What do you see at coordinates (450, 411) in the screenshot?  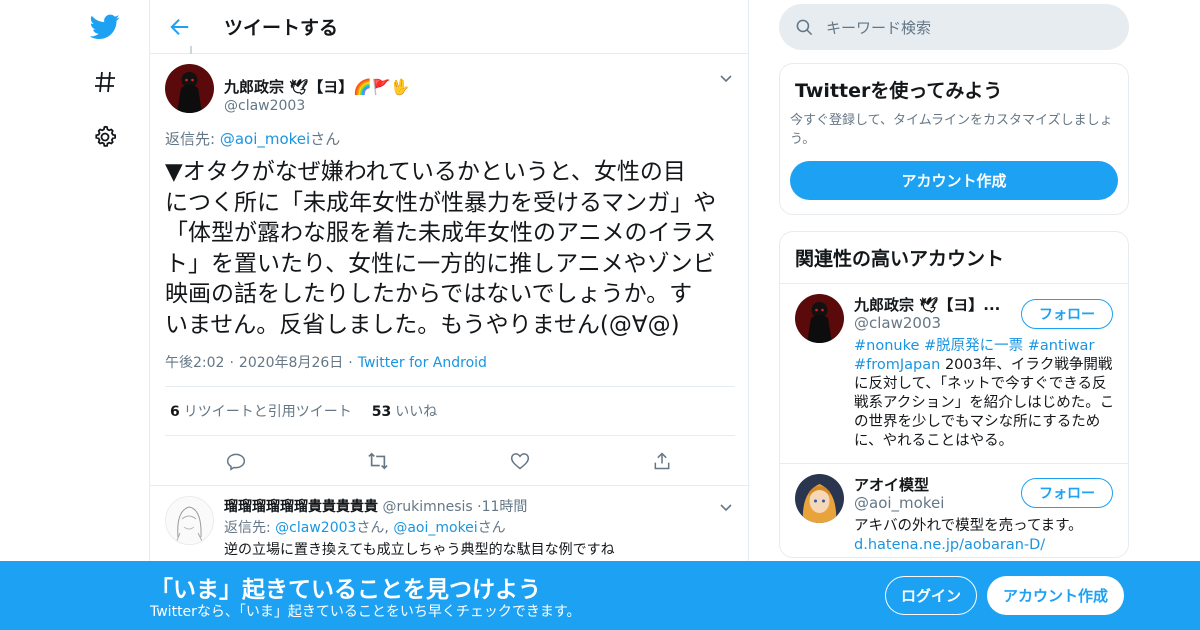 I see `tweet-stats: 6 リツイートと引用ツイート 53 いいね` at bounding box center [450, 411].